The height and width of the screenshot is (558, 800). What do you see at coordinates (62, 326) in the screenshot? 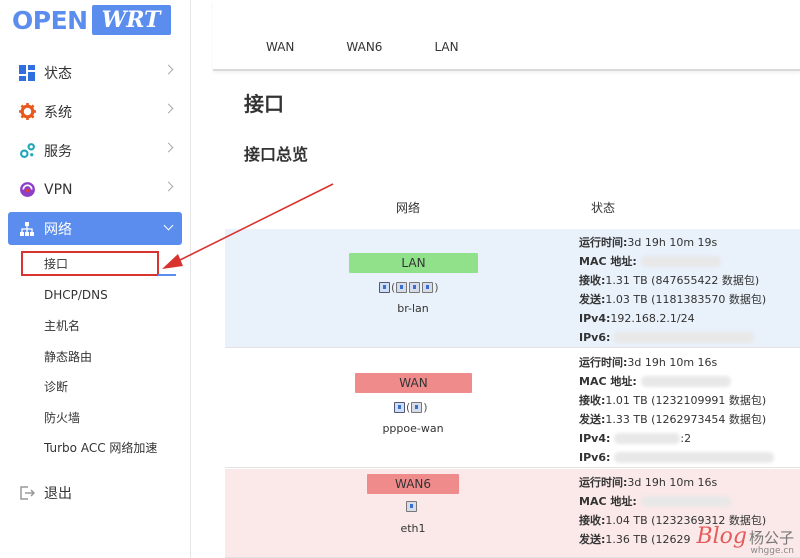
I see `sidebar-sub-label: 主机名` at bounding box center [62, 326].